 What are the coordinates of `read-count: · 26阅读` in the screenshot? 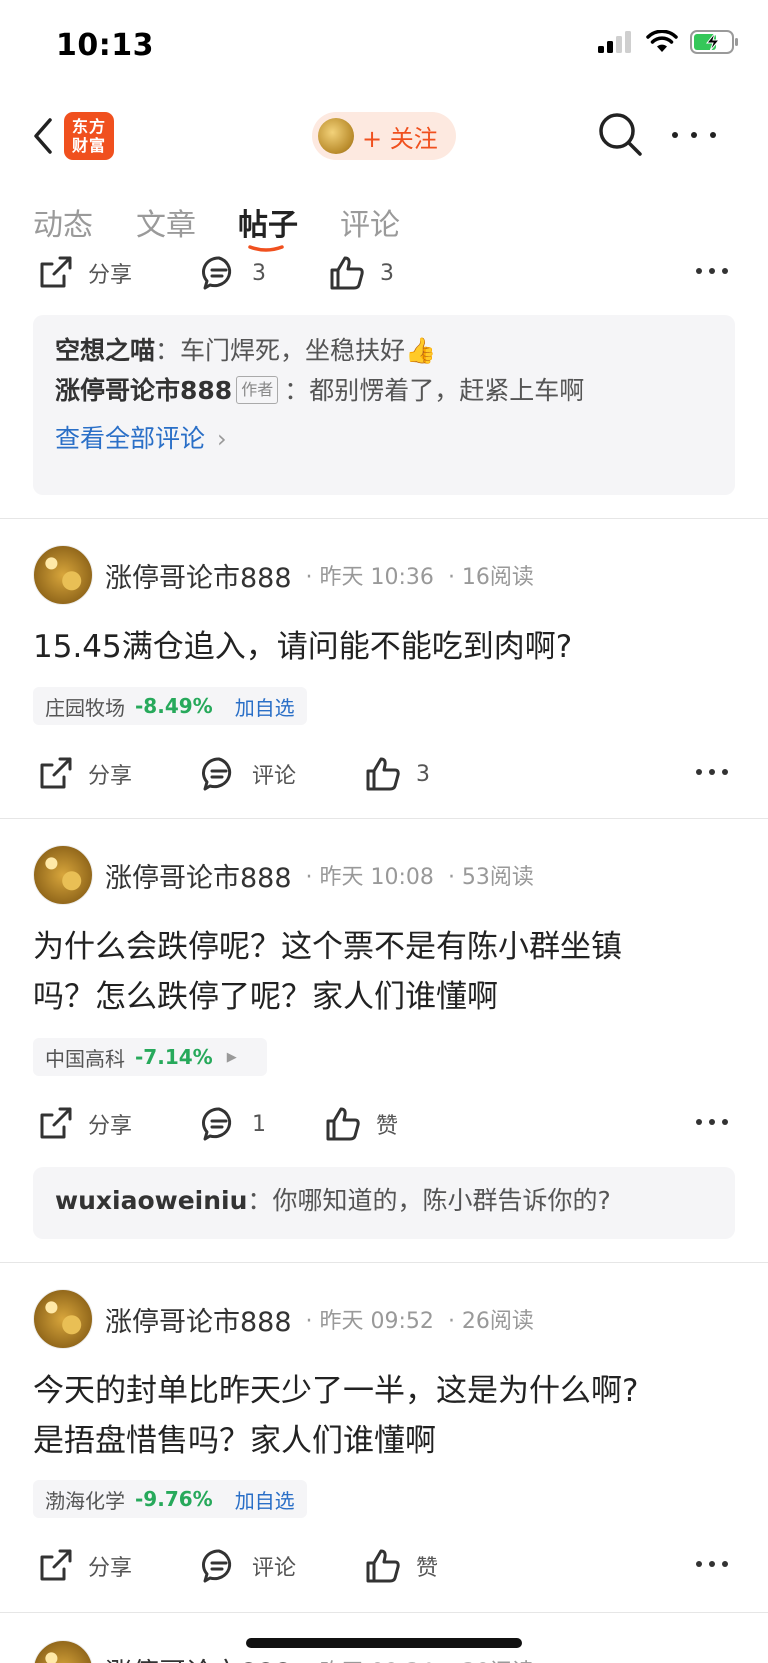 It's located at (490, 1321).